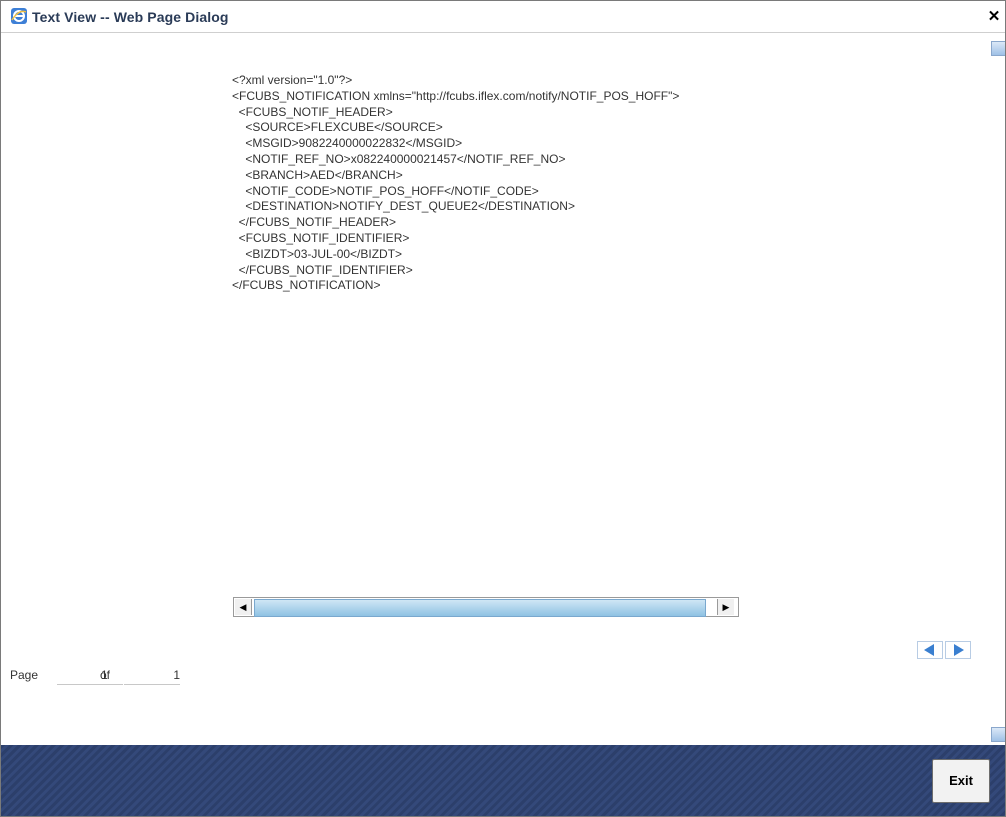 The width and height of the screenshot is (1006, 817). I want to click on footer-bar: Exit, so click(503, 780).